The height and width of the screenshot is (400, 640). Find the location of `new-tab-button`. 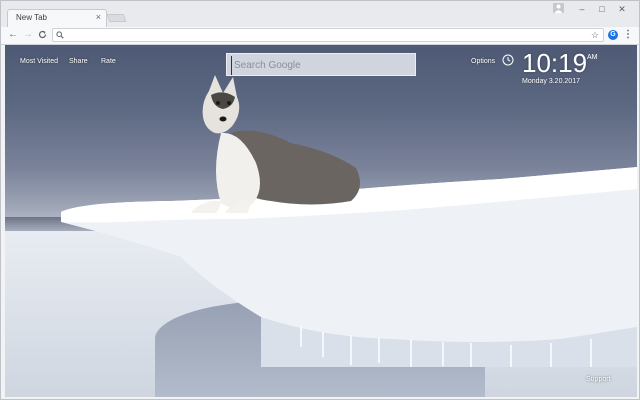

new-tab-button is located at coordinates (116, 18).